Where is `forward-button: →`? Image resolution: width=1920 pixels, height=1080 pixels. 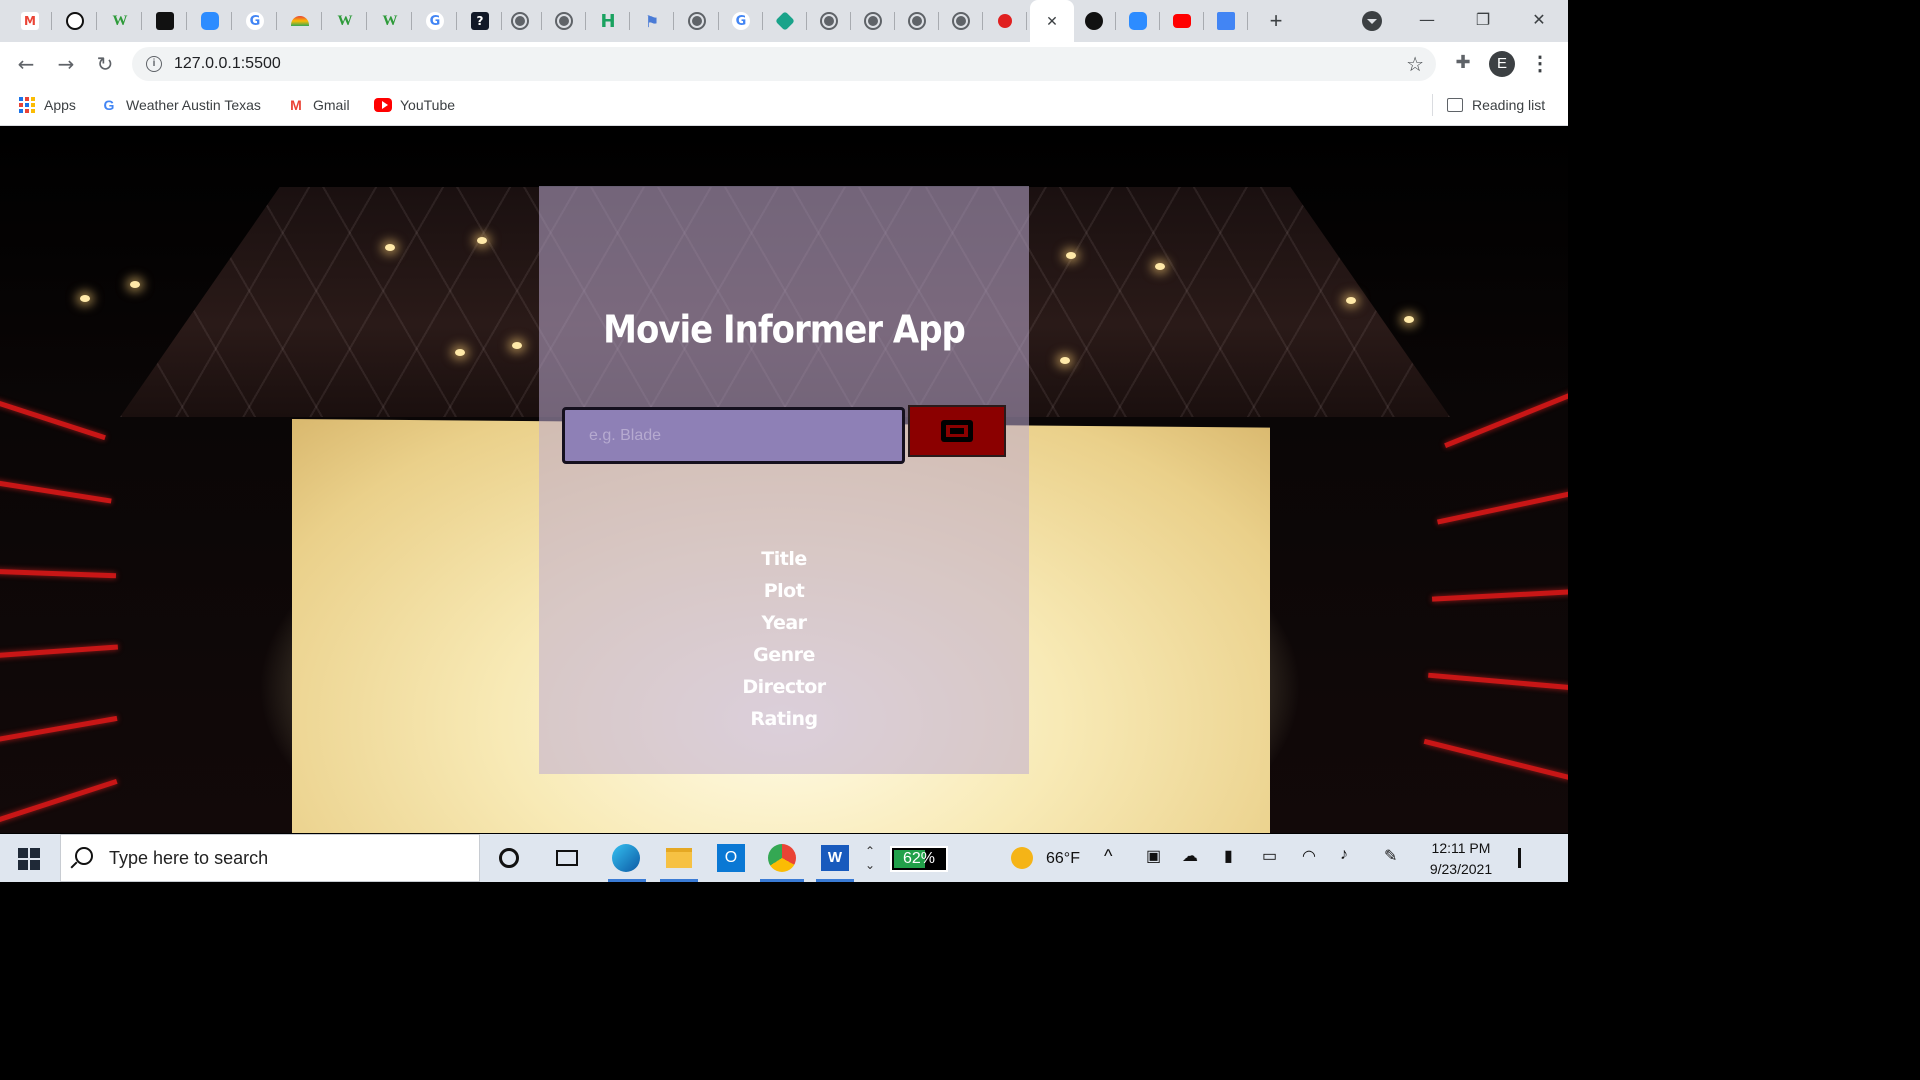
forward-button: → is located at coordinates (66, 64).